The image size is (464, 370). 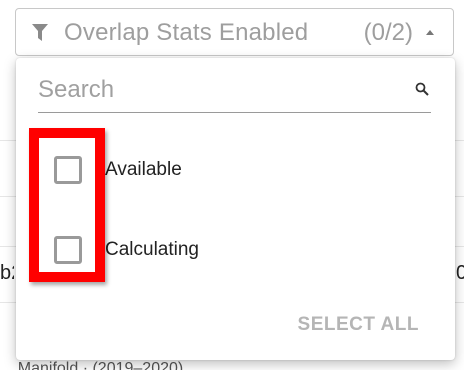 I want to click on overlap-stats-filter-button: Overlap Stats Enabled (0/2), so click(x=234, y=32).